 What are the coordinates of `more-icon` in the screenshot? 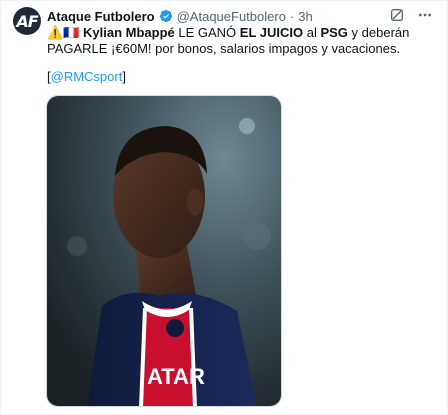 It's located at (425, 15).